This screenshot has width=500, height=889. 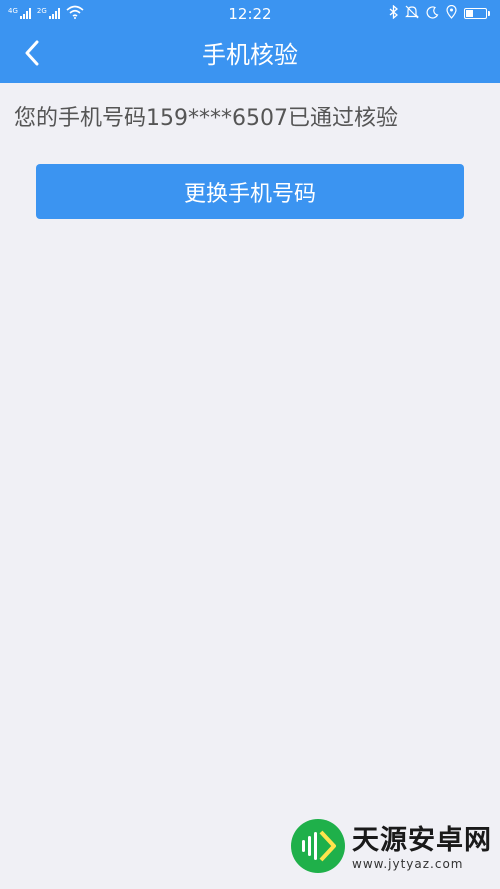 I want to click on battery-icon, so click(x=477, y=13).